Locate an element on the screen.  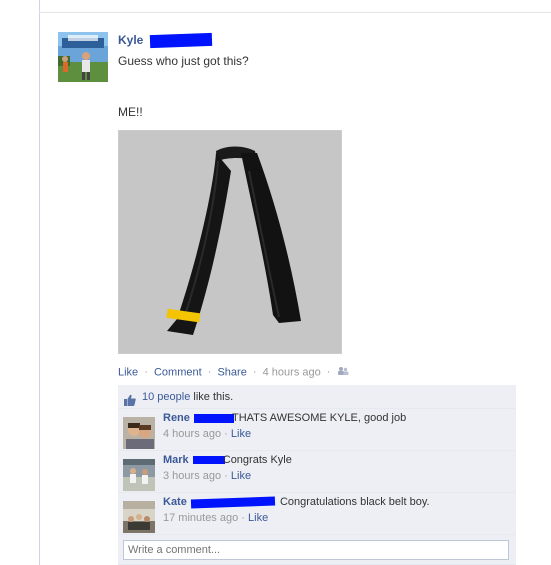
comment-body: Mark Congrats Kyle is located at coordinates (227, 460).